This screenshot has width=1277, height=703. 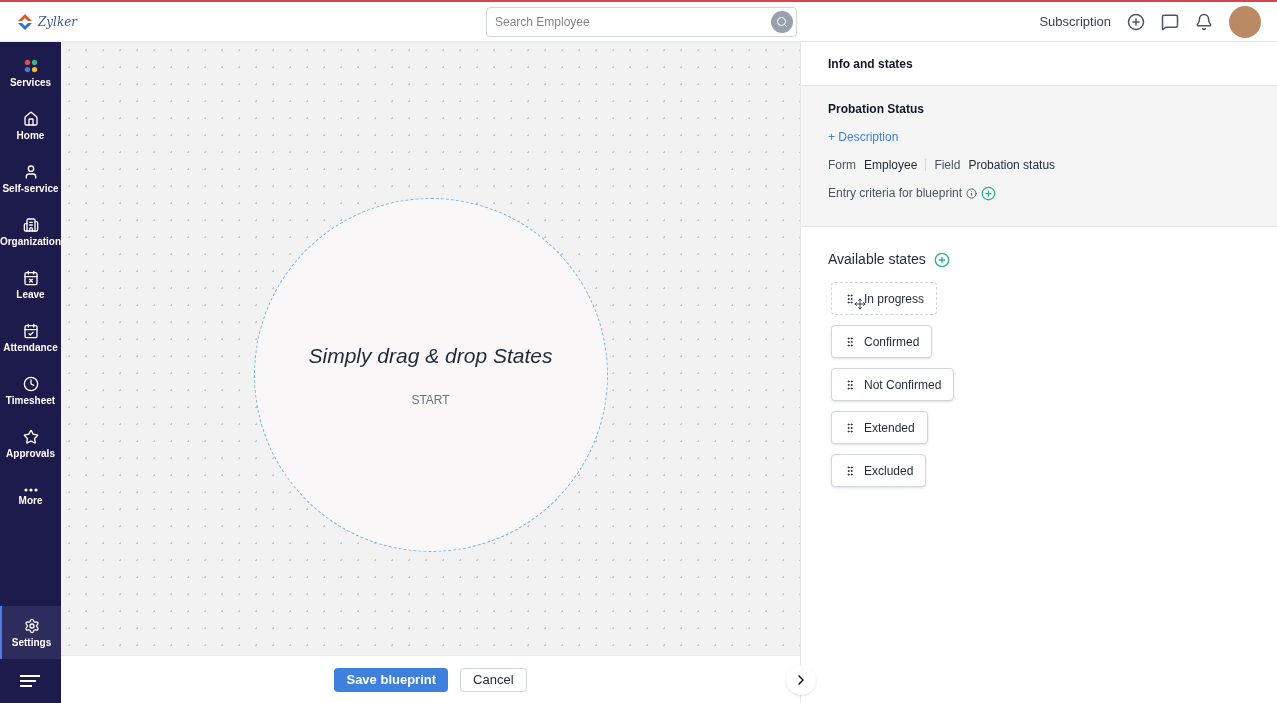 What do you see at coordinates (30, 330) in the screenshot?
I see `calendar-check-icon` at bounding box center [30, 330].